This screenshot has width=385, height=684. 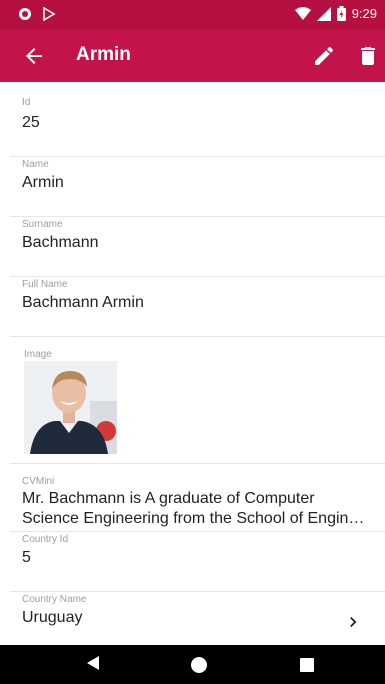 What do you see at coordinates (38, 354) in the screenshot?
I see `field-label: Image` at bounding box center [38, 354].